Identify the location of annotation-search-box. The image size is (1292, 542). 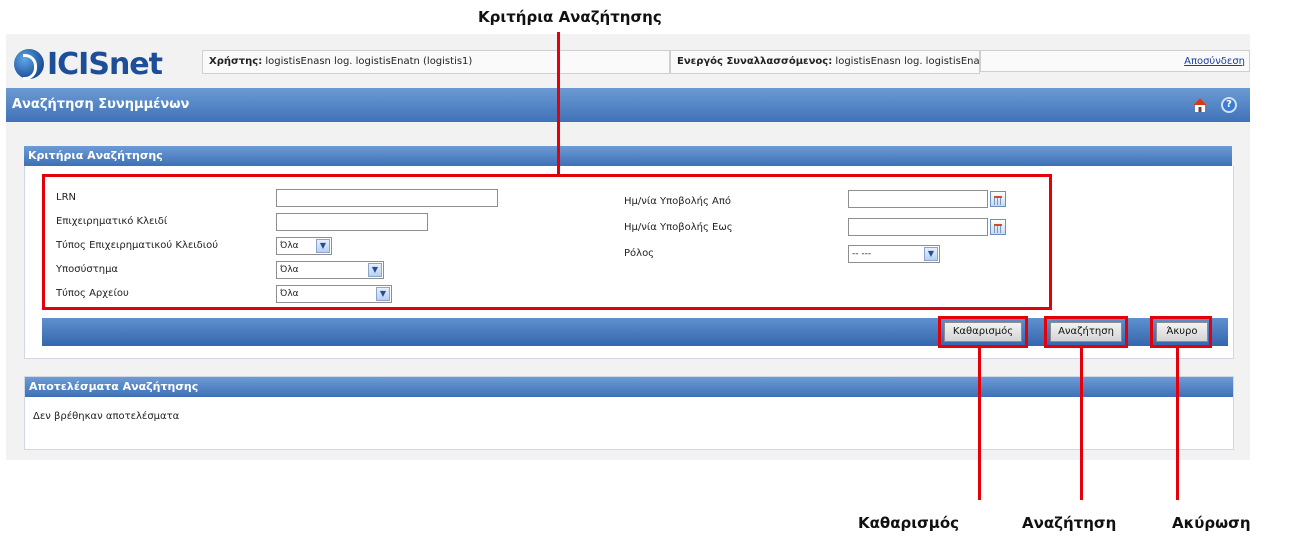
(1086, 332).